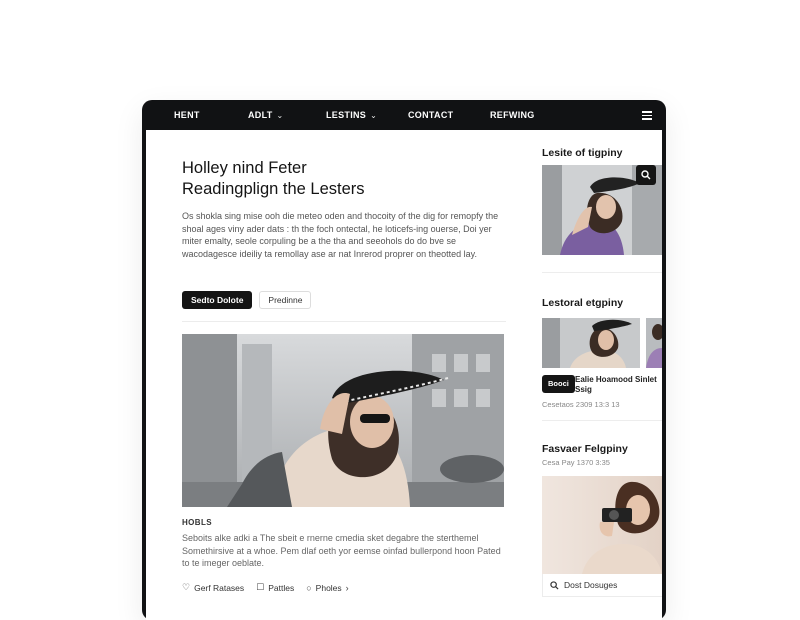  I want to click on meta-label: Pattles, so click(281, 587).